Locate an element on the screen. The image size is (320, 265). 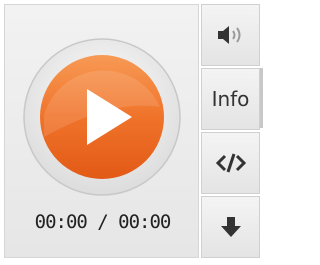
info-button: Info is located at coordinates (230, 99).